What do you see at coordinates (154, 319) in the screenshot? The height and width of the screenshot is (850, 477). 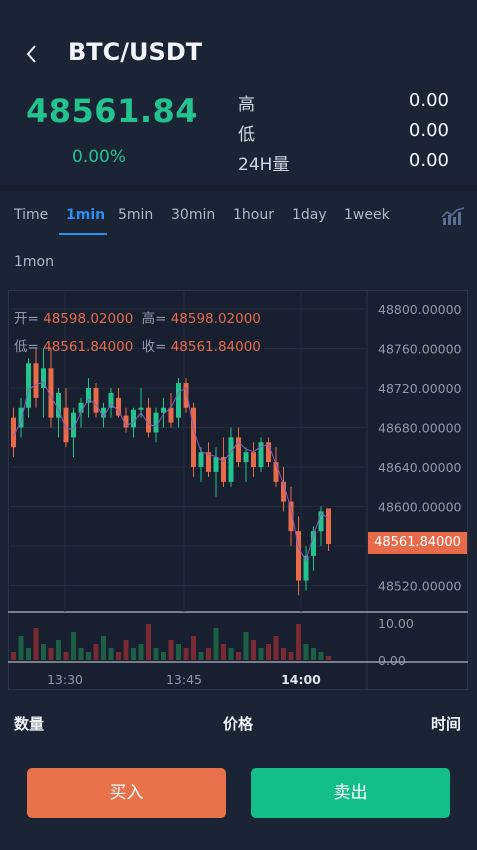 I see `high-label: 高=` at bounding box center [154, 319].